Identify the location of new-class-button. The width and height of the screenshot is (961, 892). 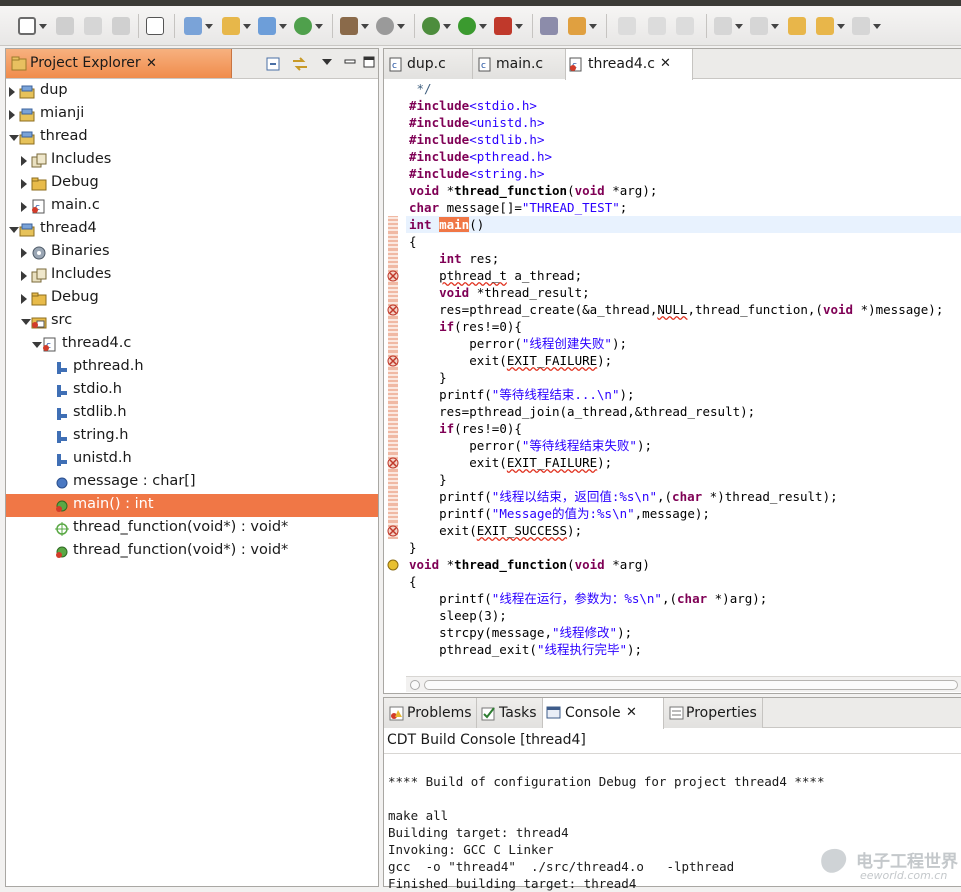
(272, 26).